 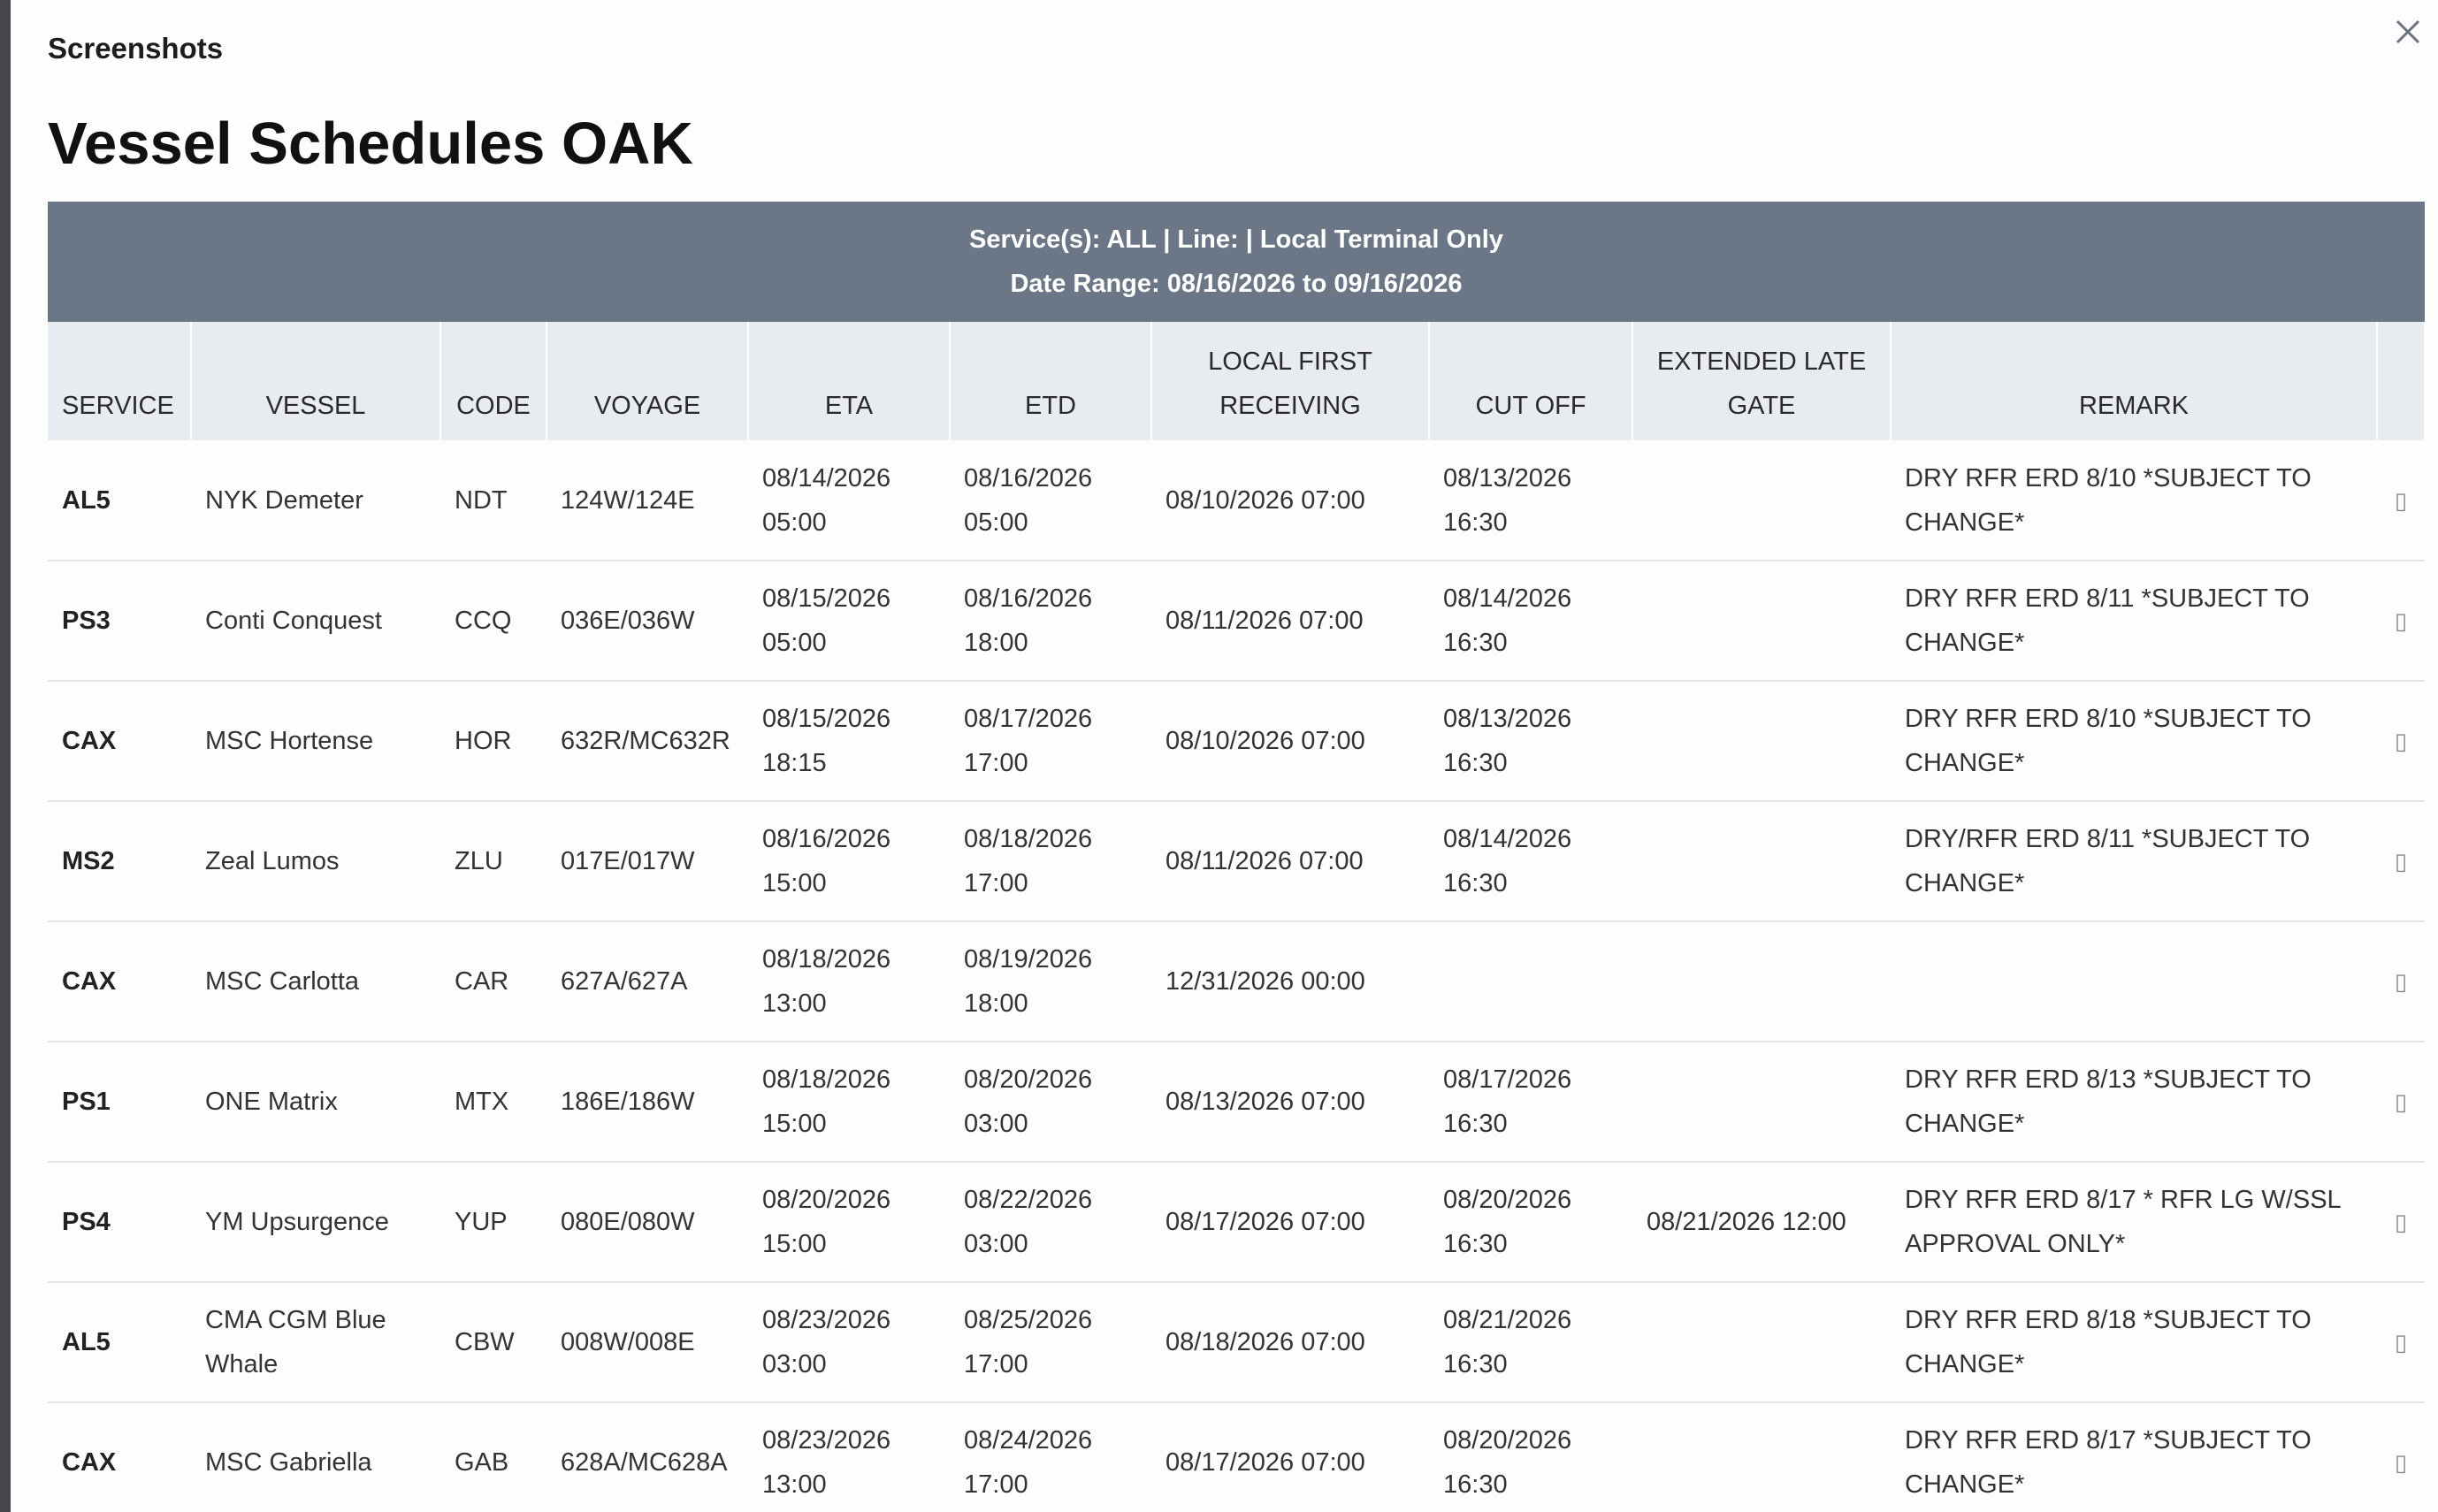 What do you see at coordinates (315, 1102) in the screenshot?
I see `cell-vessel: ONE Matrix` at bounding box center [315, 1102].